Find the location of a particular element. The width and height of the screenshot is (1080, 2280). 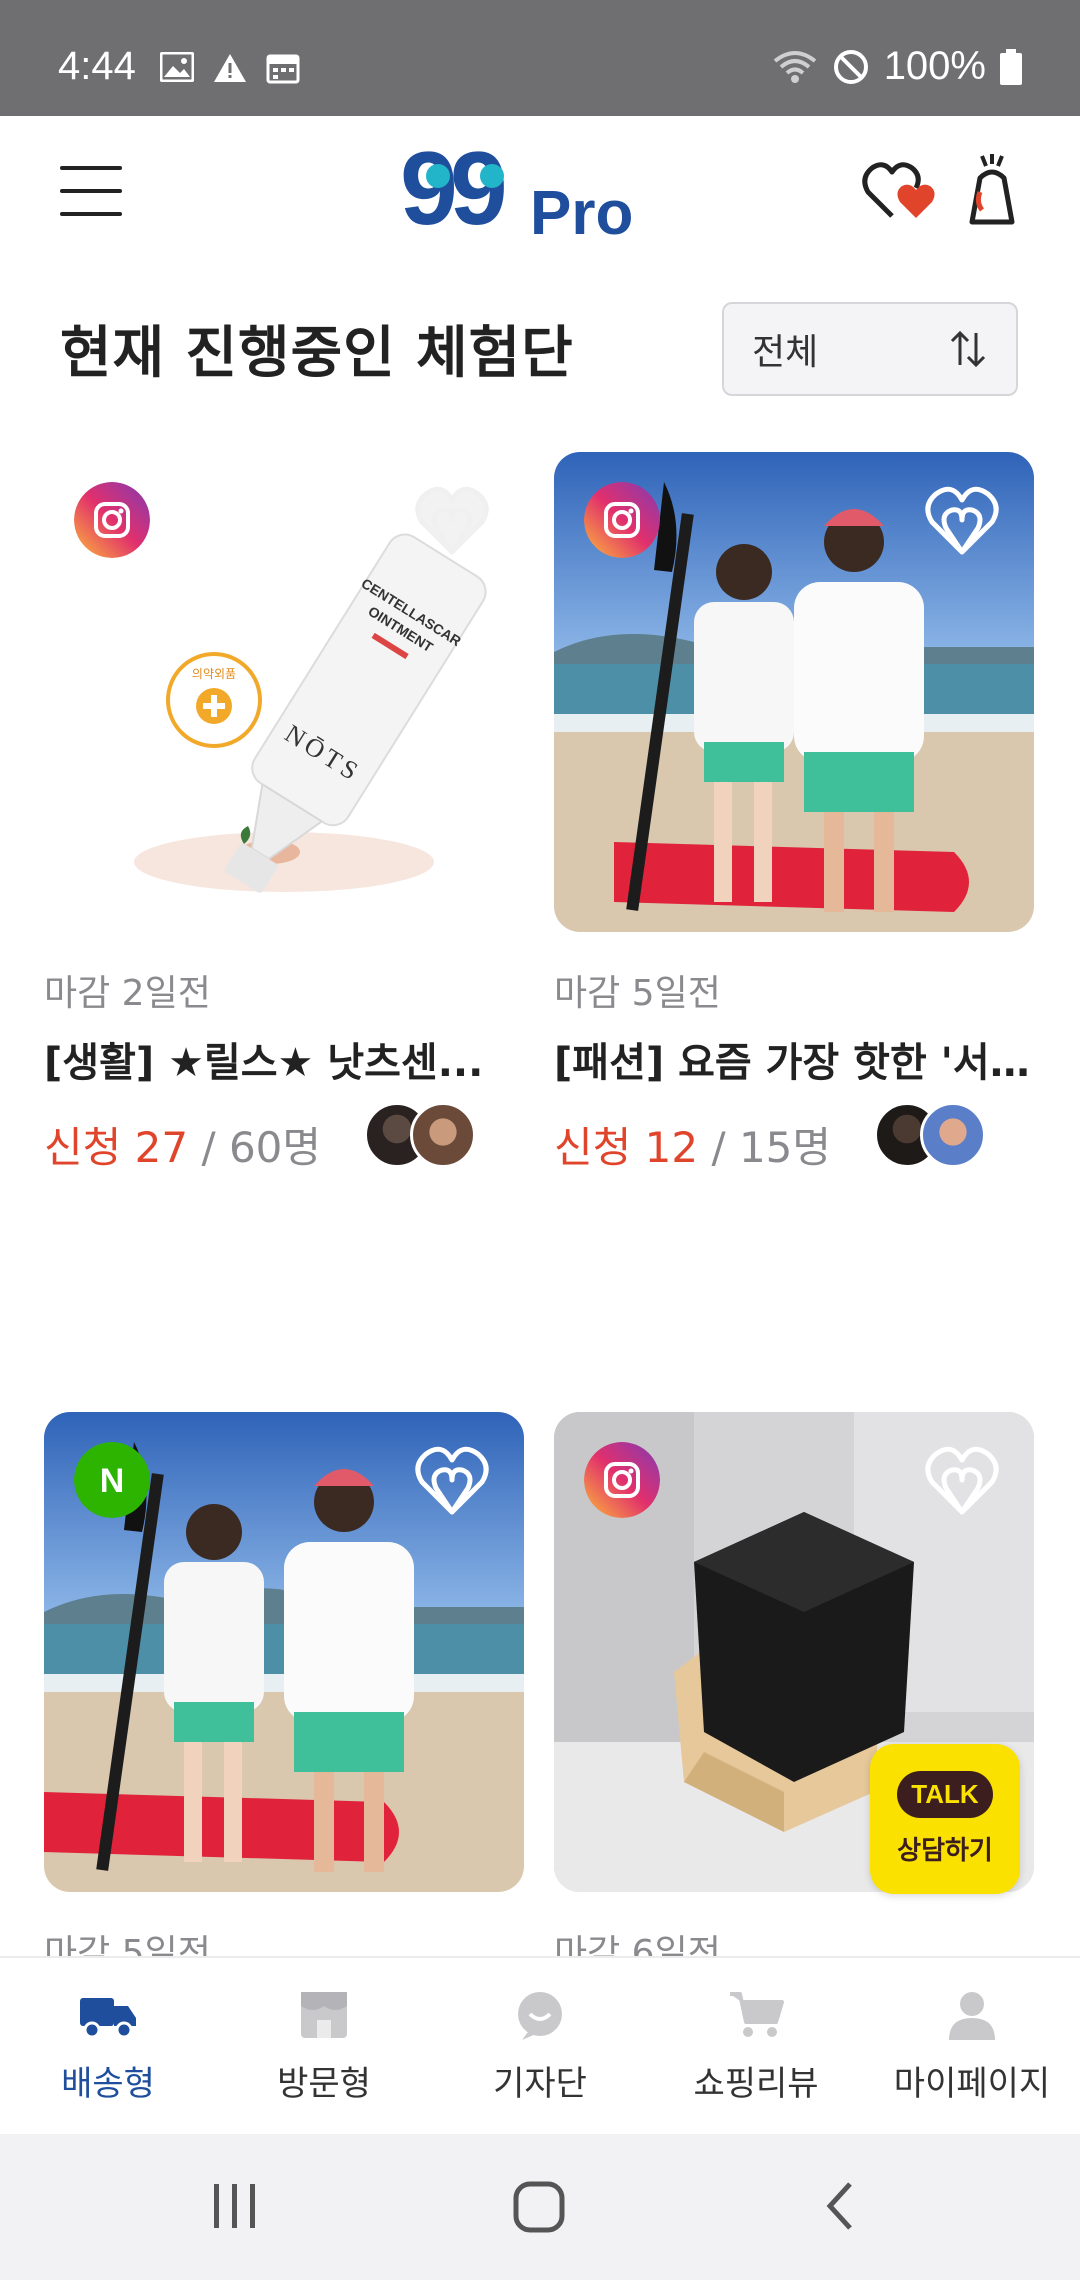

deadline-text: 마감 5일전 is located at coordinates (637, 993).